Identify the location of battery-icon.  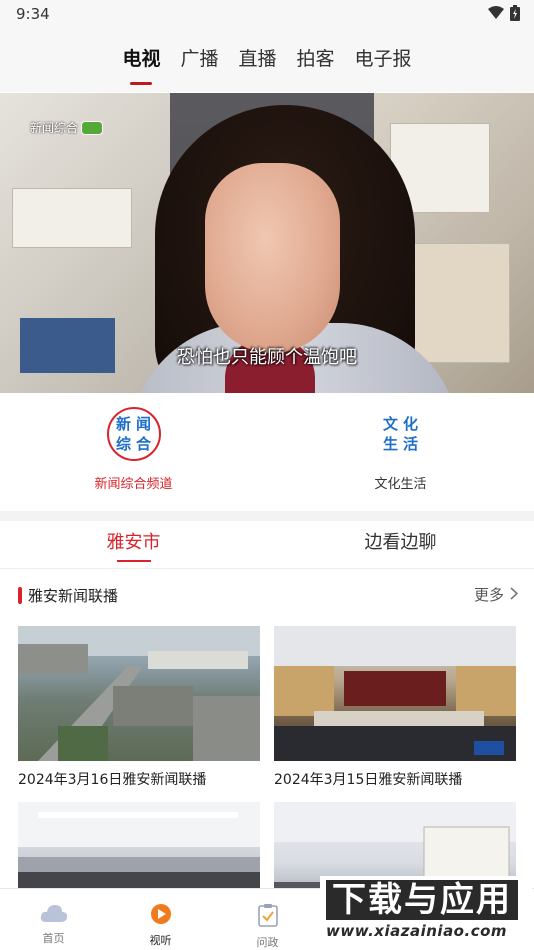
(515, 13).